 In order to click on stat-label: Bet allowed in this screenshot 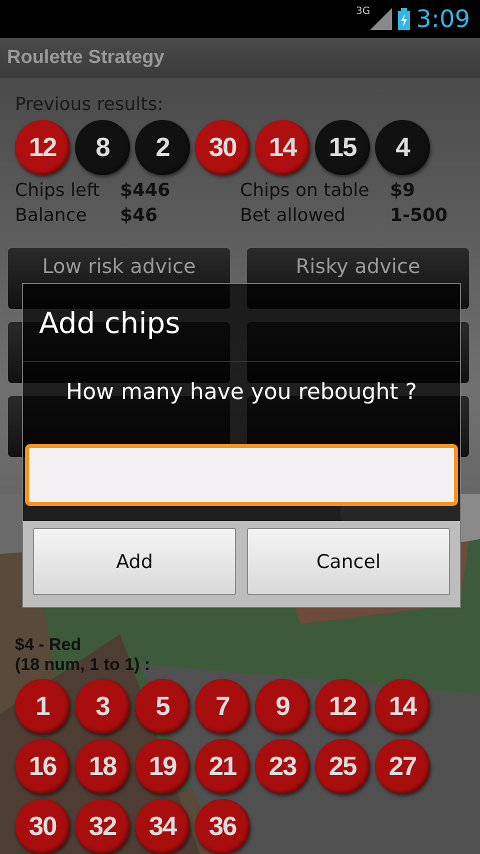, I will do `click(293, 215)`.